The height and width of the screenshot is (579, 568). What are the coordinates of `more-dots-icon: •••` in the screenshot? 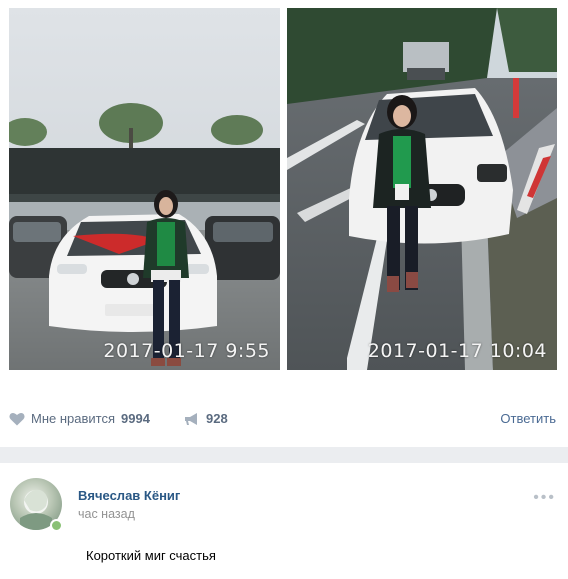 It's located at (544, 498).